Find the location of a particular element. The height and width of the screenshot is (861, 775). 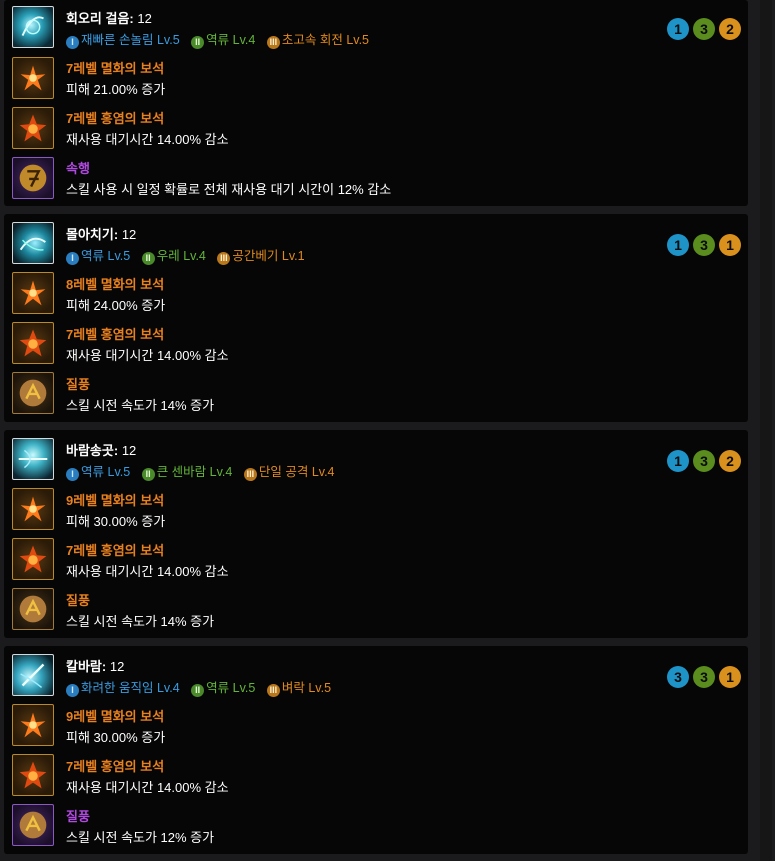

skill-name: 칼바람 is located at coordinates (84, 666).